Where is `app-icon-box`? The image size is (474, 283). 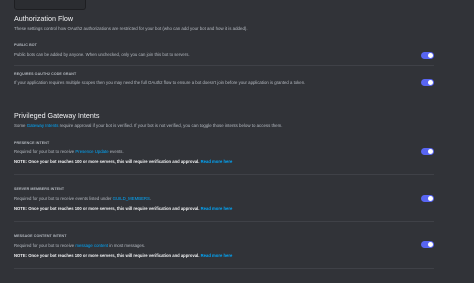 app-icon-box is located at coordinates (50, 5).